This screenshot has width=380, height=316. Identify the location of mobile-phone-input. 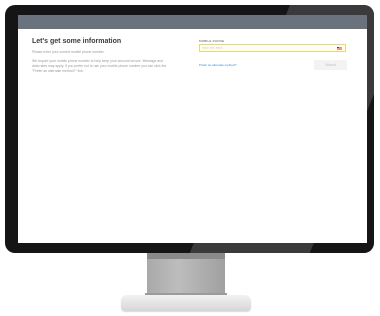
(262, 48).